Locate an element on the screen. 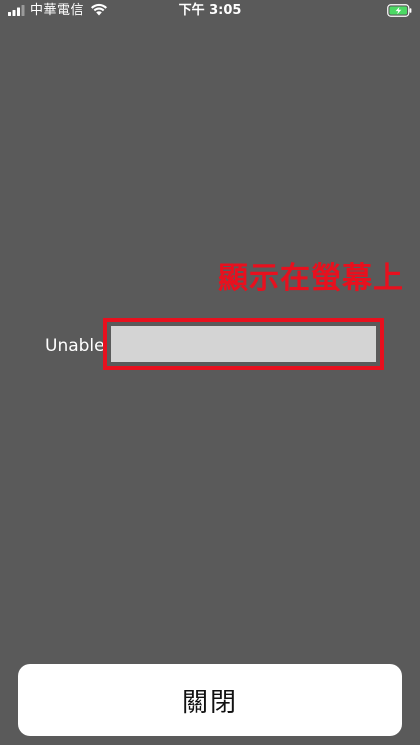  annotation-label: 顯示在螢幕上 is located at coordinates (311, 278).